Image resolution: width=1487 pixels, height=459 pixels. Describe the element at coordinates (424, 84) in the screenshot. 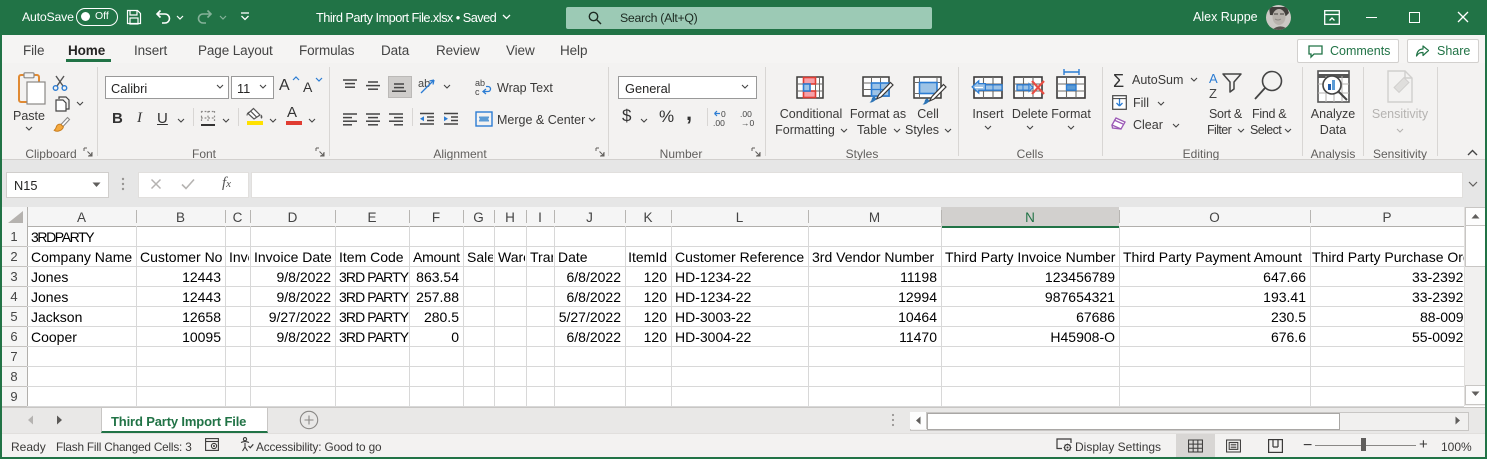

I see `svg-text: ab` at that location.